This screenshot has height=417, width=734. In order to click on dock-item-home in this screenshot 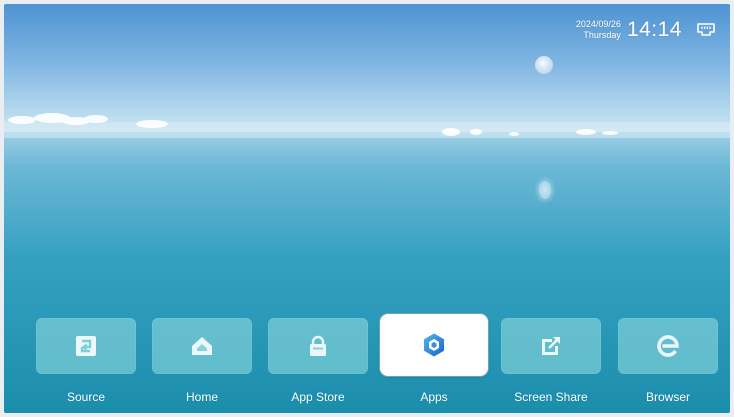, I will do `click(202, 346)`.